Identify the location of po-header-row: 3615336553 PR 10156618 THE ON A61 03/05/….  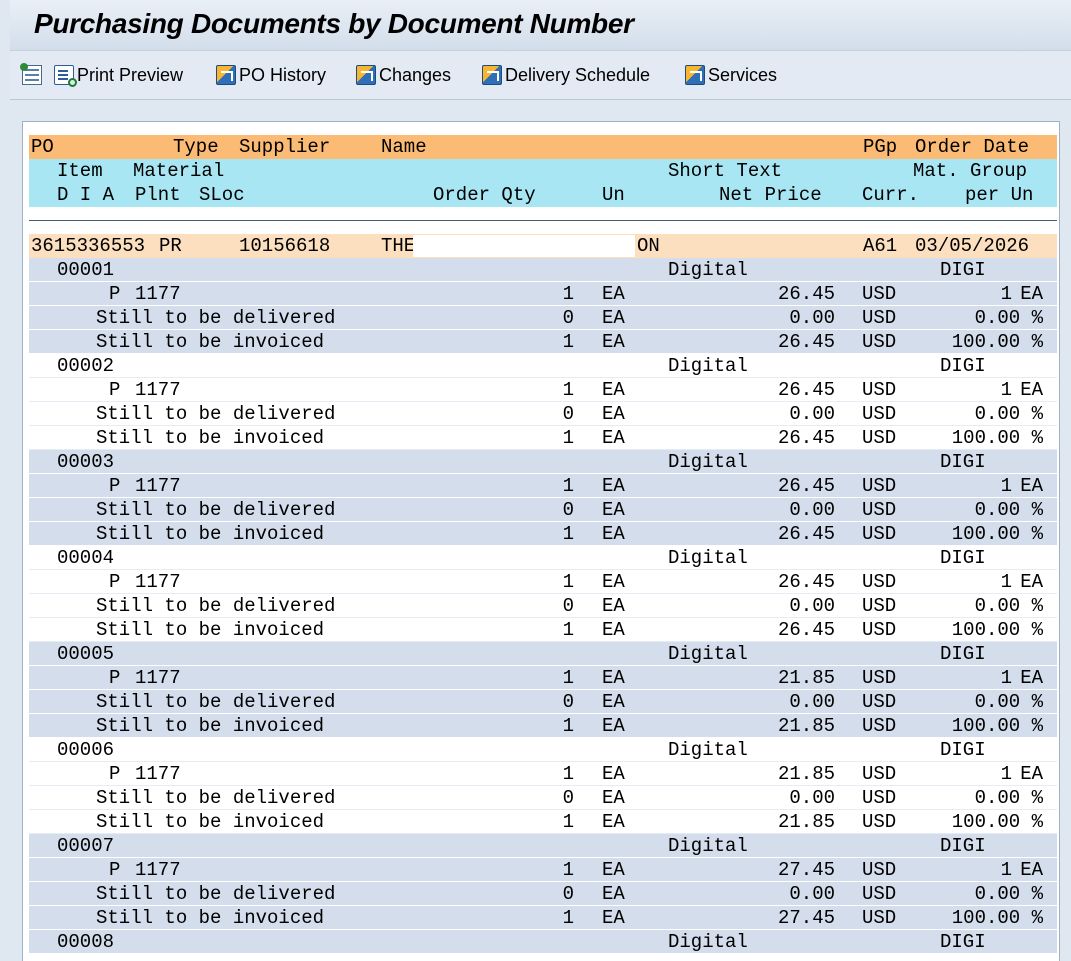
(543, 246).